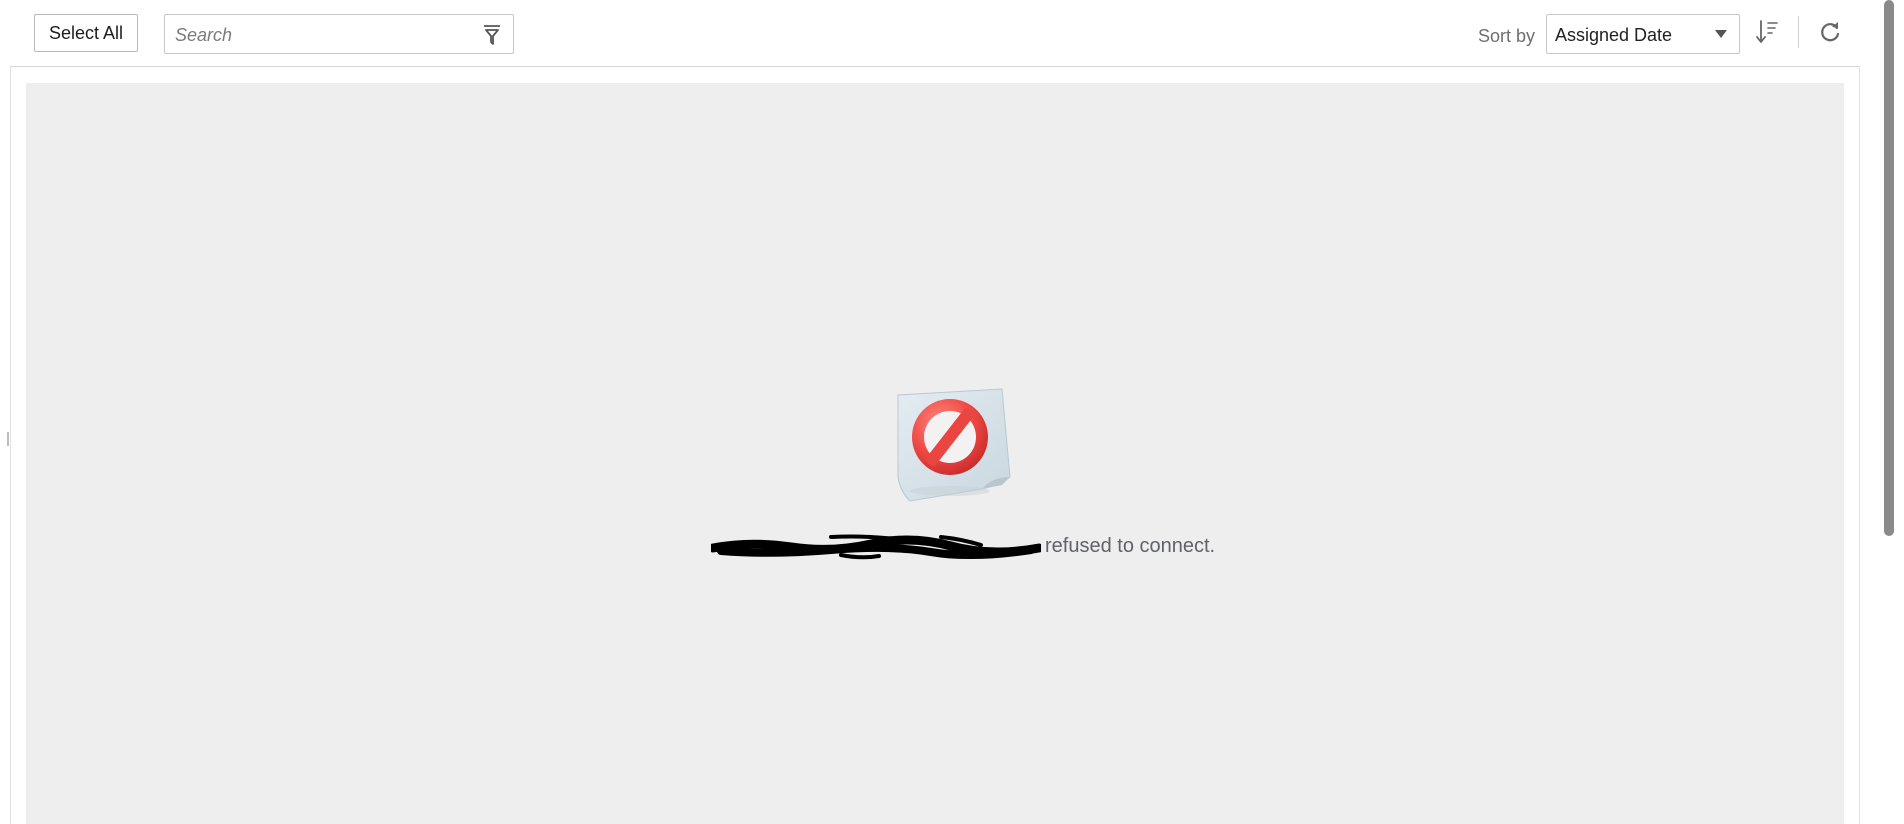  I want to click on sort-select: Assigned Date, so click(1643, 34).